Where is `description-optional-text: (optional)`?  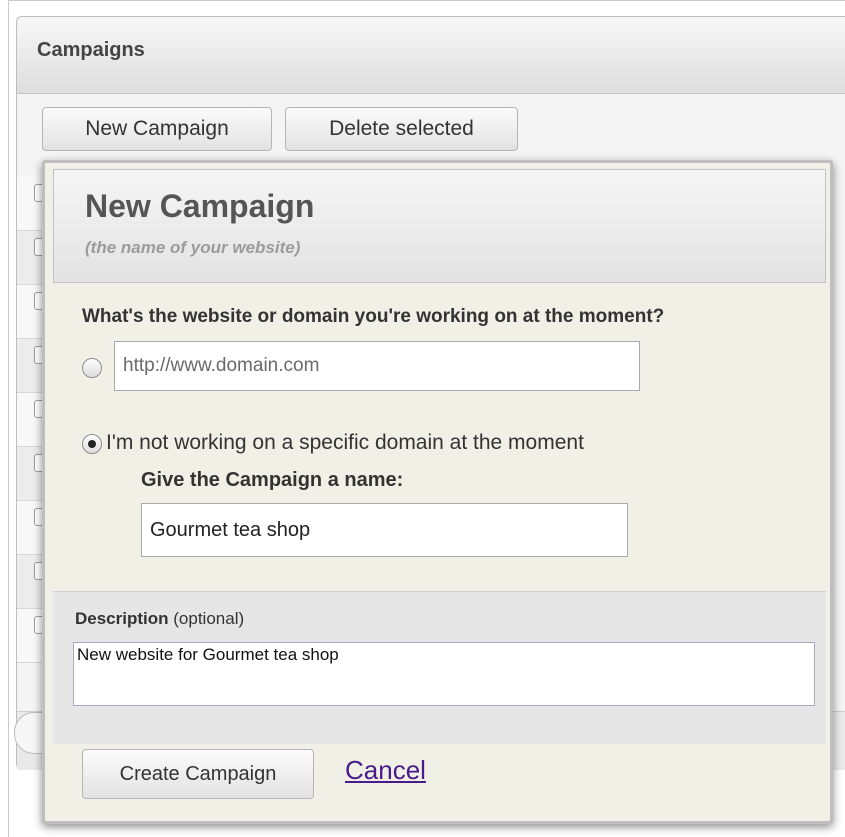
description-optional-text: (optional) is located at coordinates (206, 618).